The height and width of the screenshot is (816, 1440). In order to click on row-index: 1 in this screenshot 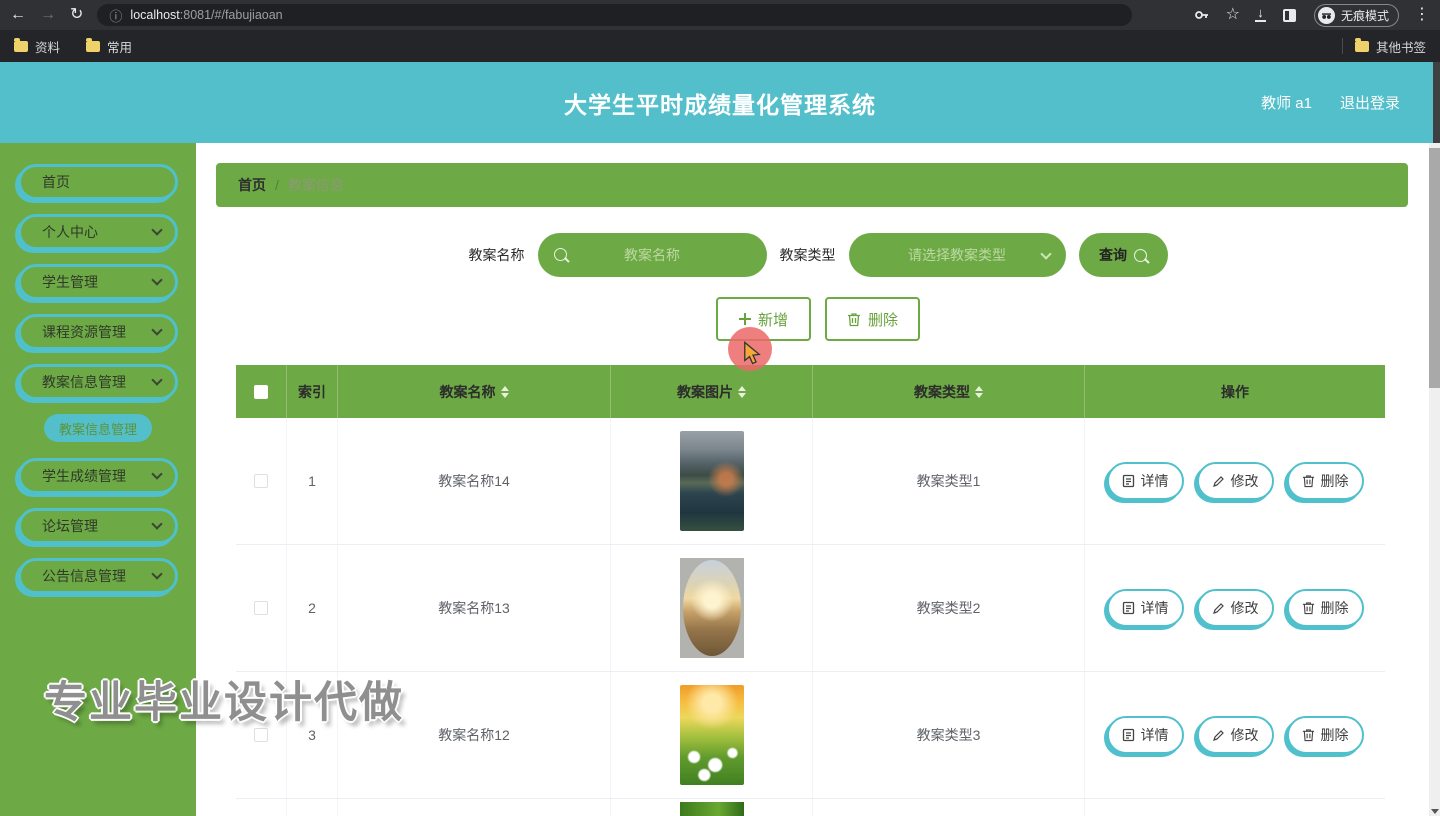, I will do `click(312, 481)`.